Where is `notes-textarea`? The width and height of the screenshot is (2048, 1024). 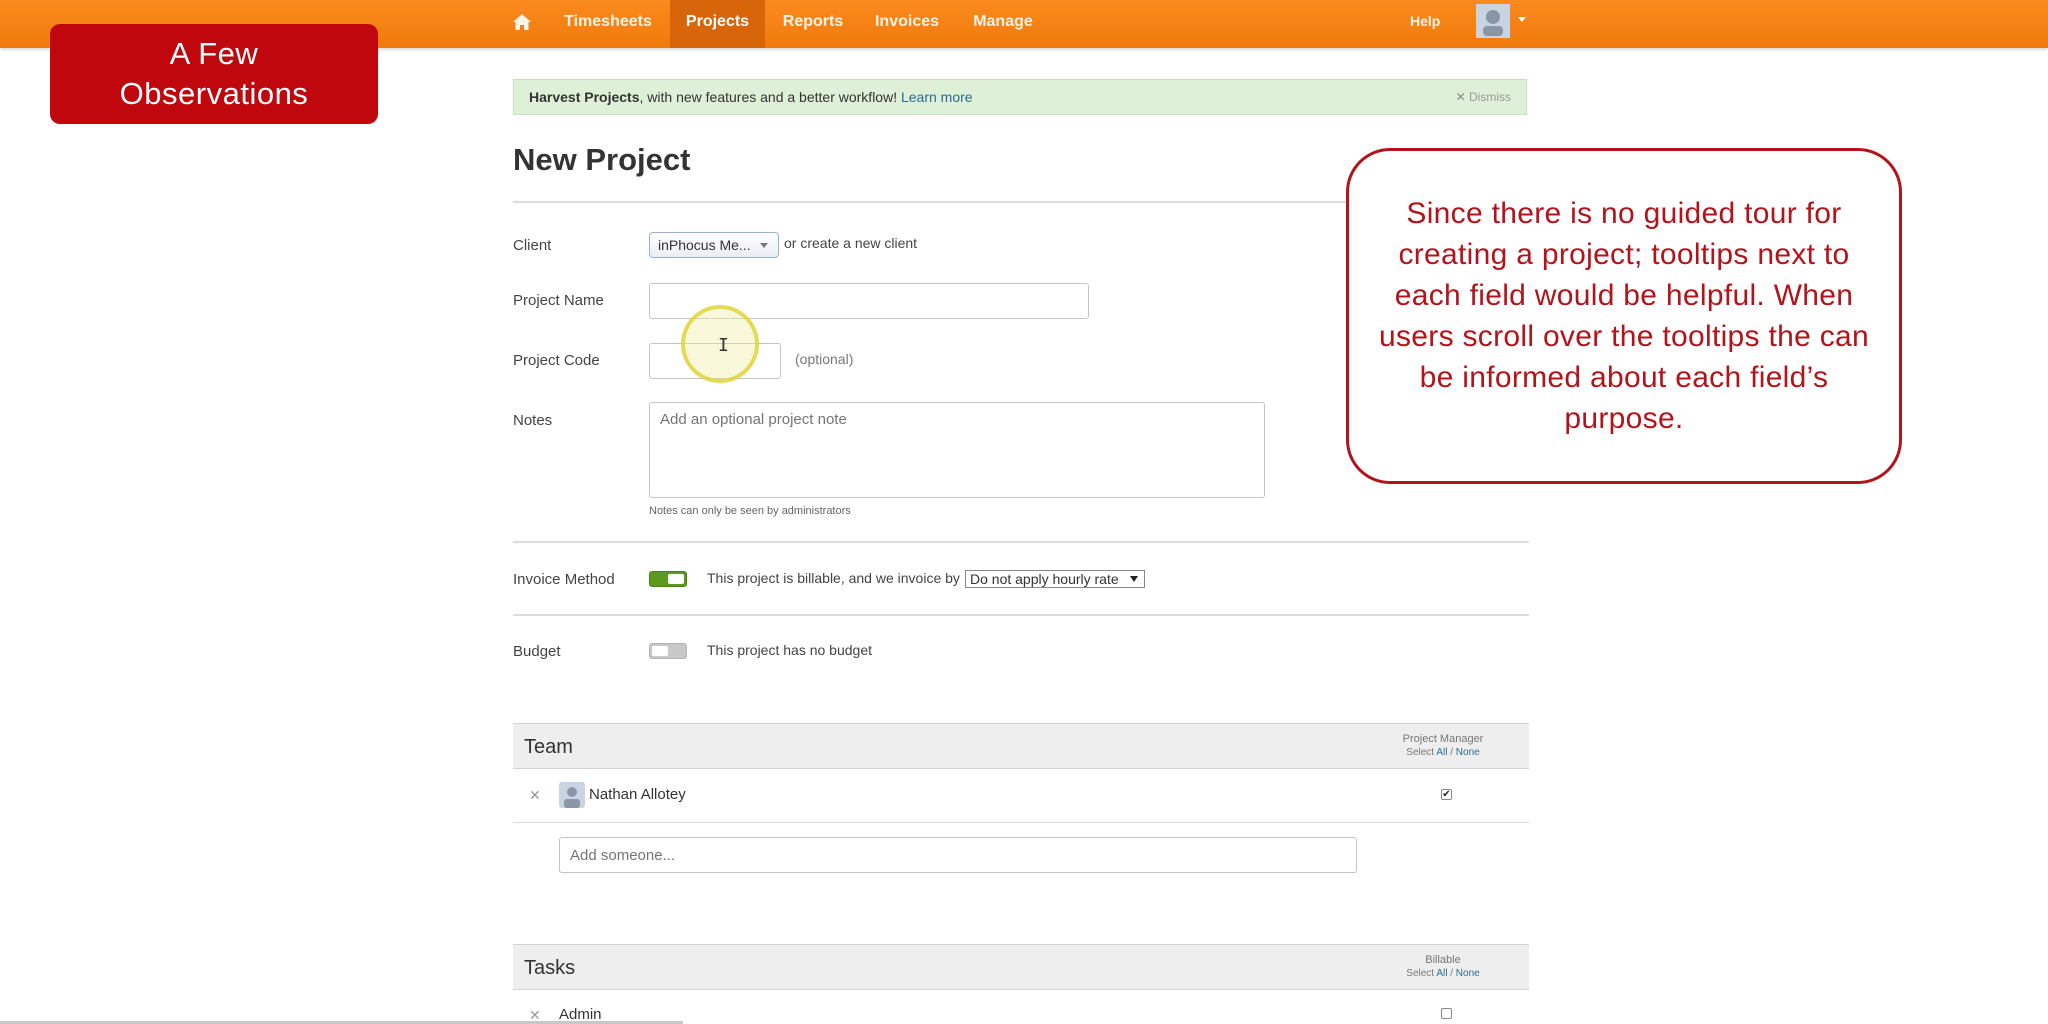
notes-textarea is located at coordinates (957, 450).